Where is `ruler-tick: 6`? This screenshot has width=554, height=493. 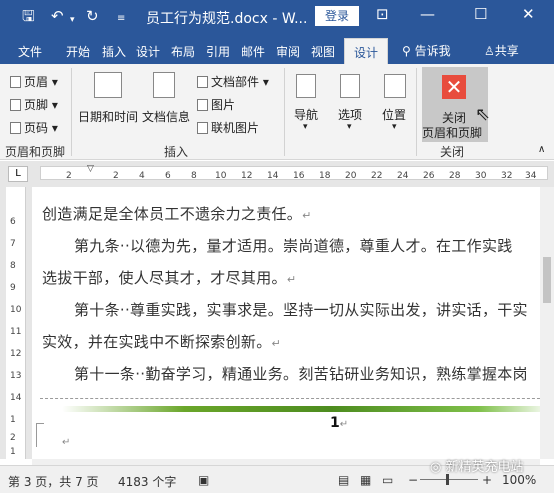 ruler-tick: 6 is located at coordinates (13, 222).